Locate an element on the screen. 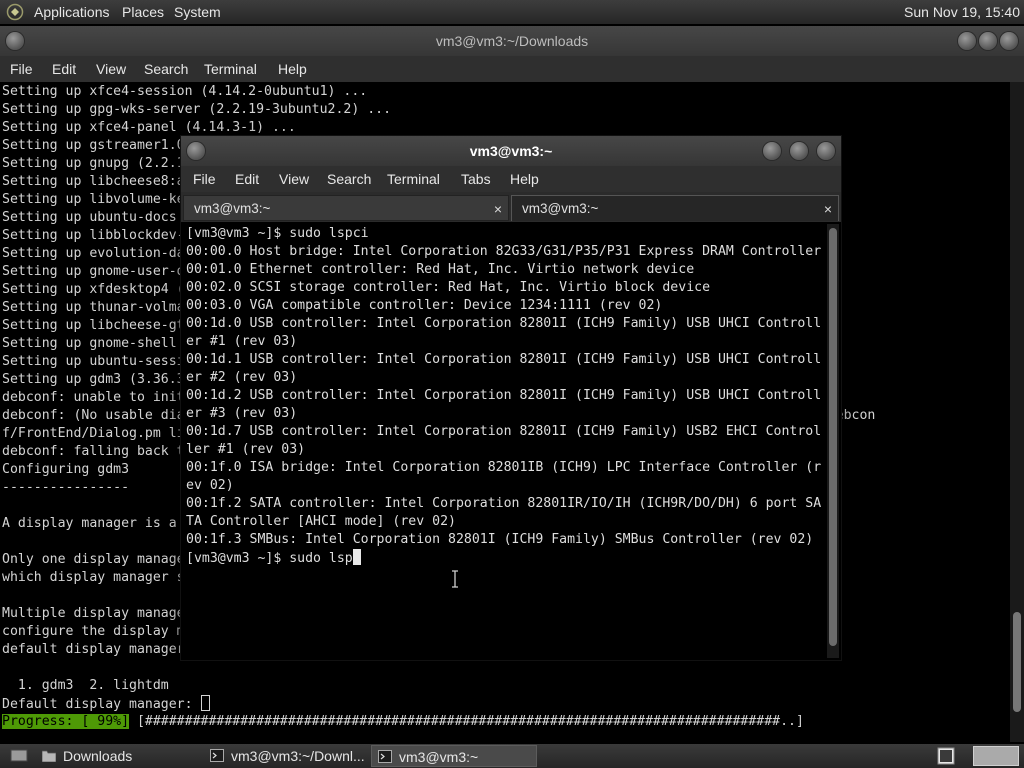 The height and width of the screenshot is (768, 1024). prompt-input-cursor is located at coordinates (205, 703).